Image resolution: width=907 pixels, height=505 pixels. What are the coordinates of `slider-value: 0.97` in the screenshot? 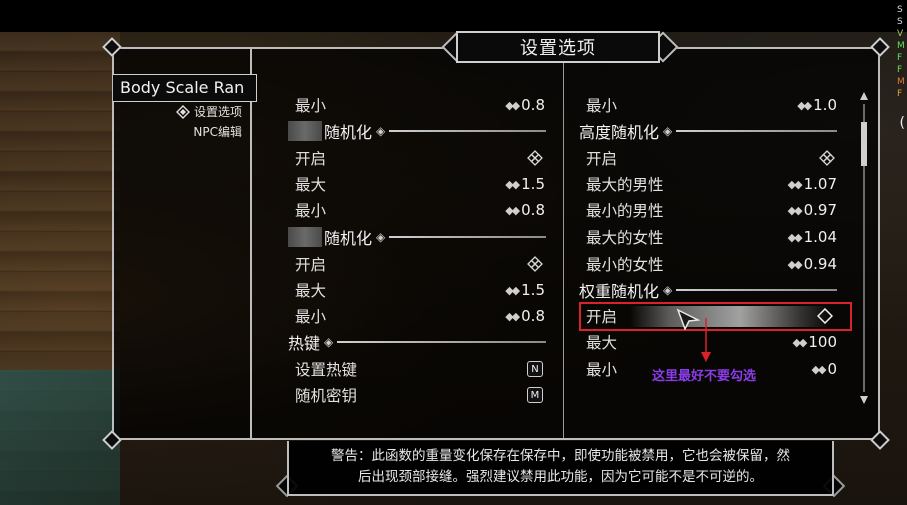 It's located at (820, 210).